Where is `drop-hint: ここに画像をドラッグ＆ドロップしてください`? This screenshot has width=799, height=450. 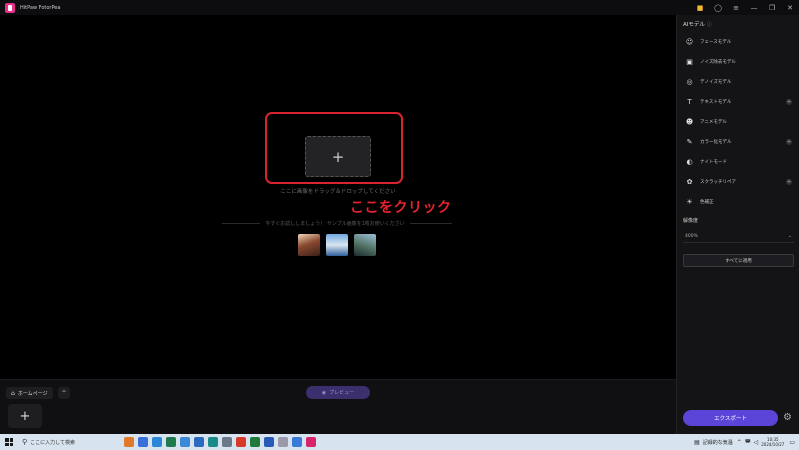 drop-hint: ここに画像をドラッグ＆ドロップしてください is located at coordinates (338, 192).